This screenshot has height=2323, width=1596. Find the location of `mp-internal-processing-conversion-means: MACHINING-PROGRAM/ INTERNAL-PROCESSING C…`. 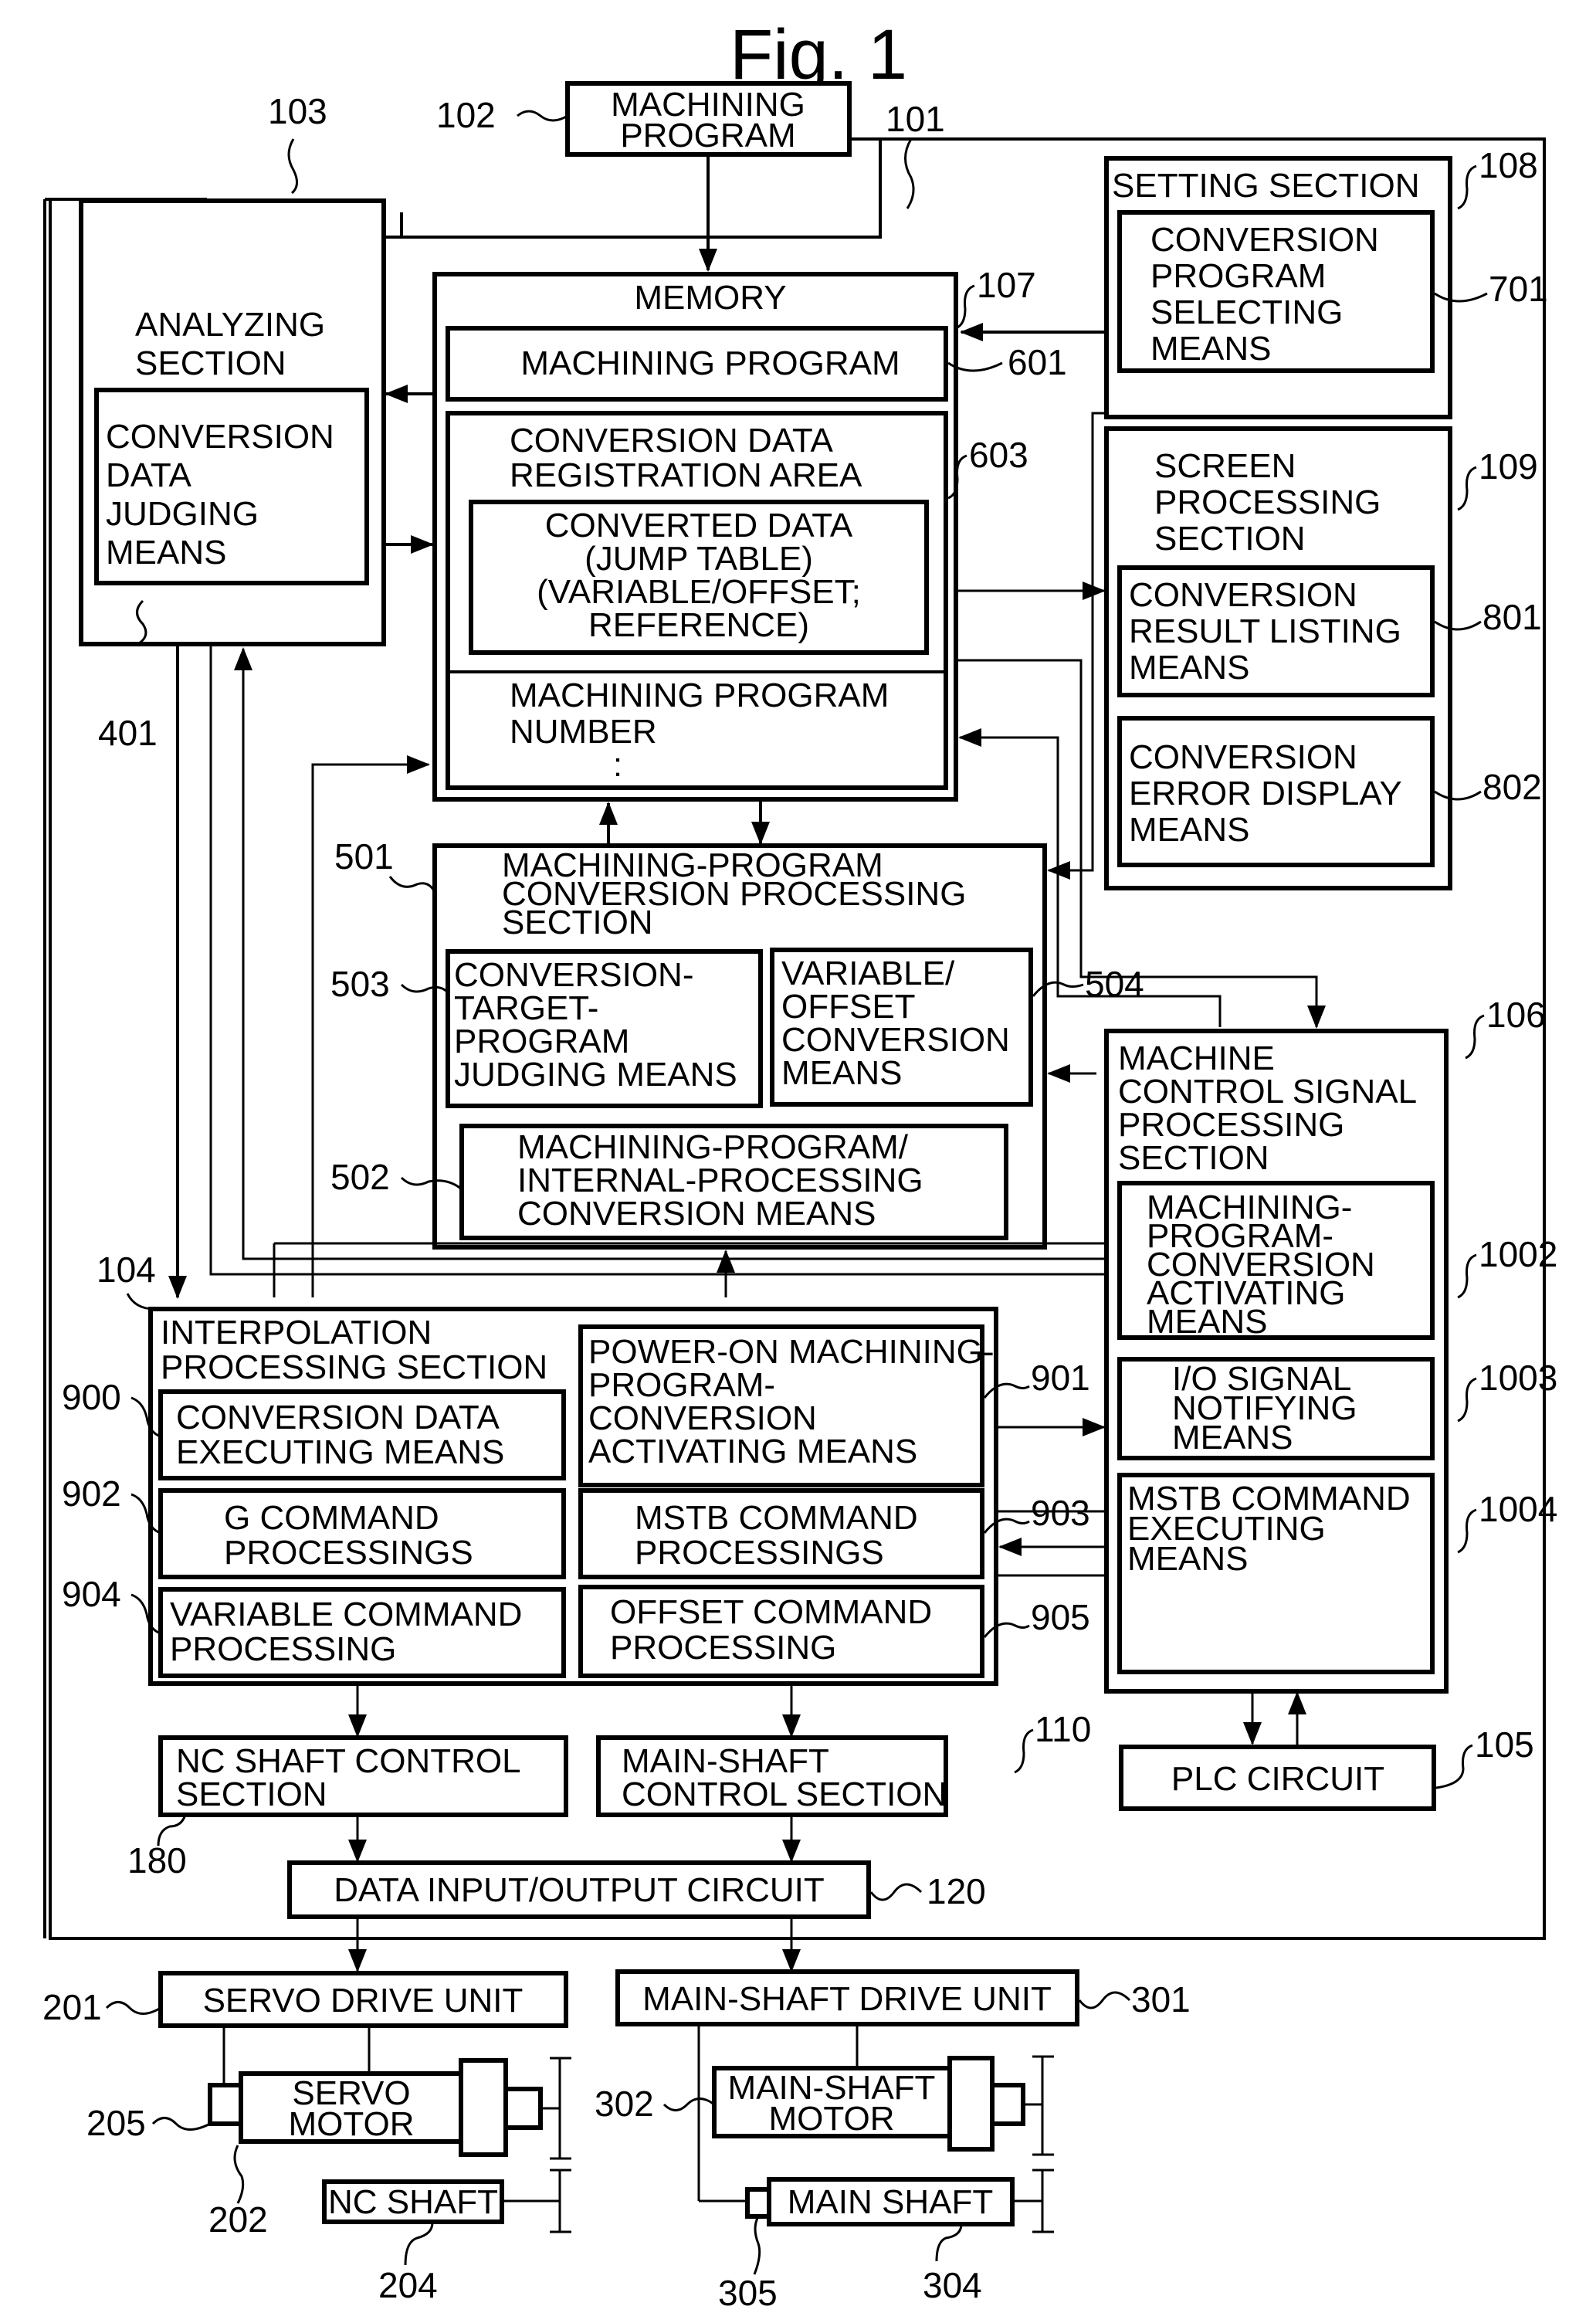

mp-internal-processing-conversion-means: MACHINING-PROGRAM/ INTERNAL-PROCESSING C… is located at coordinates (733, 1182).